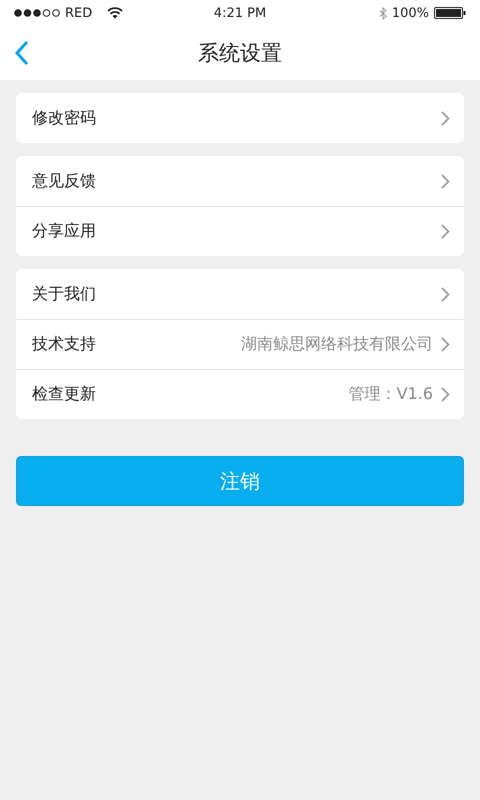 Image resolution: width=480 pixels, height=800 pixels. I want to click on battery-icon, so click(450, 13).